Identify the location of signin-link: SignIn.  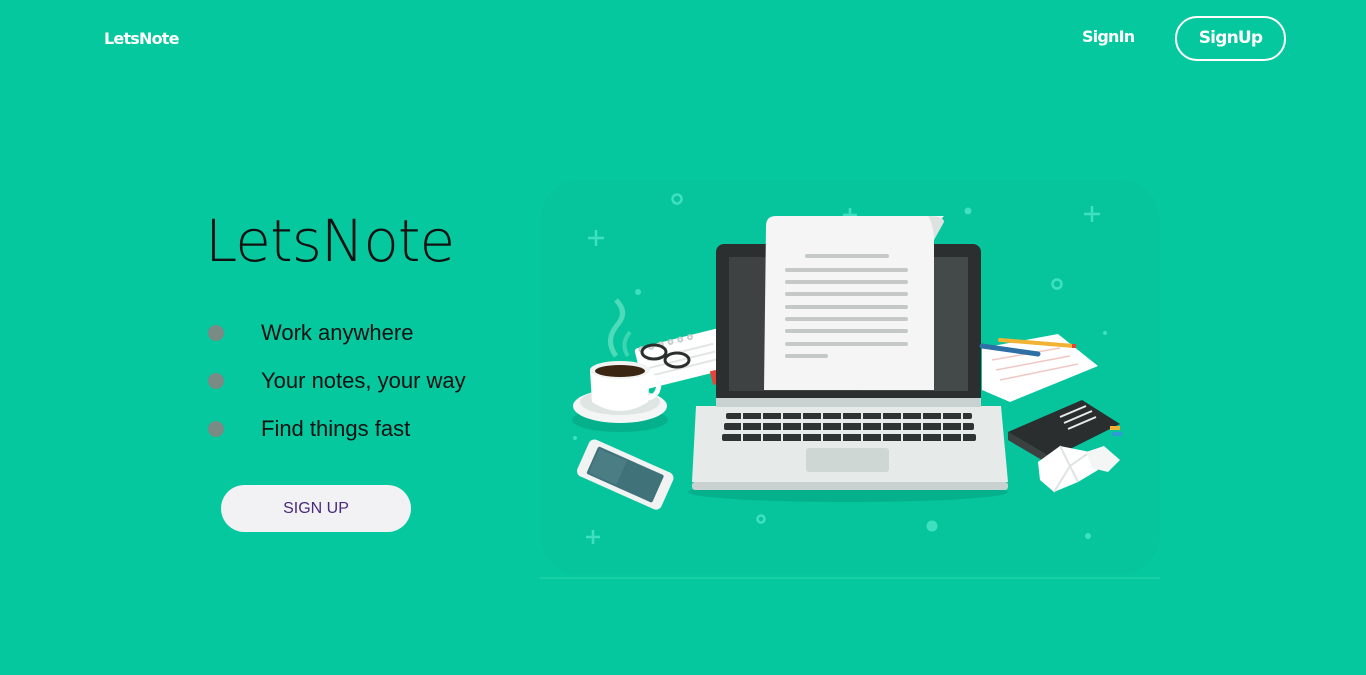
(1108, 36).